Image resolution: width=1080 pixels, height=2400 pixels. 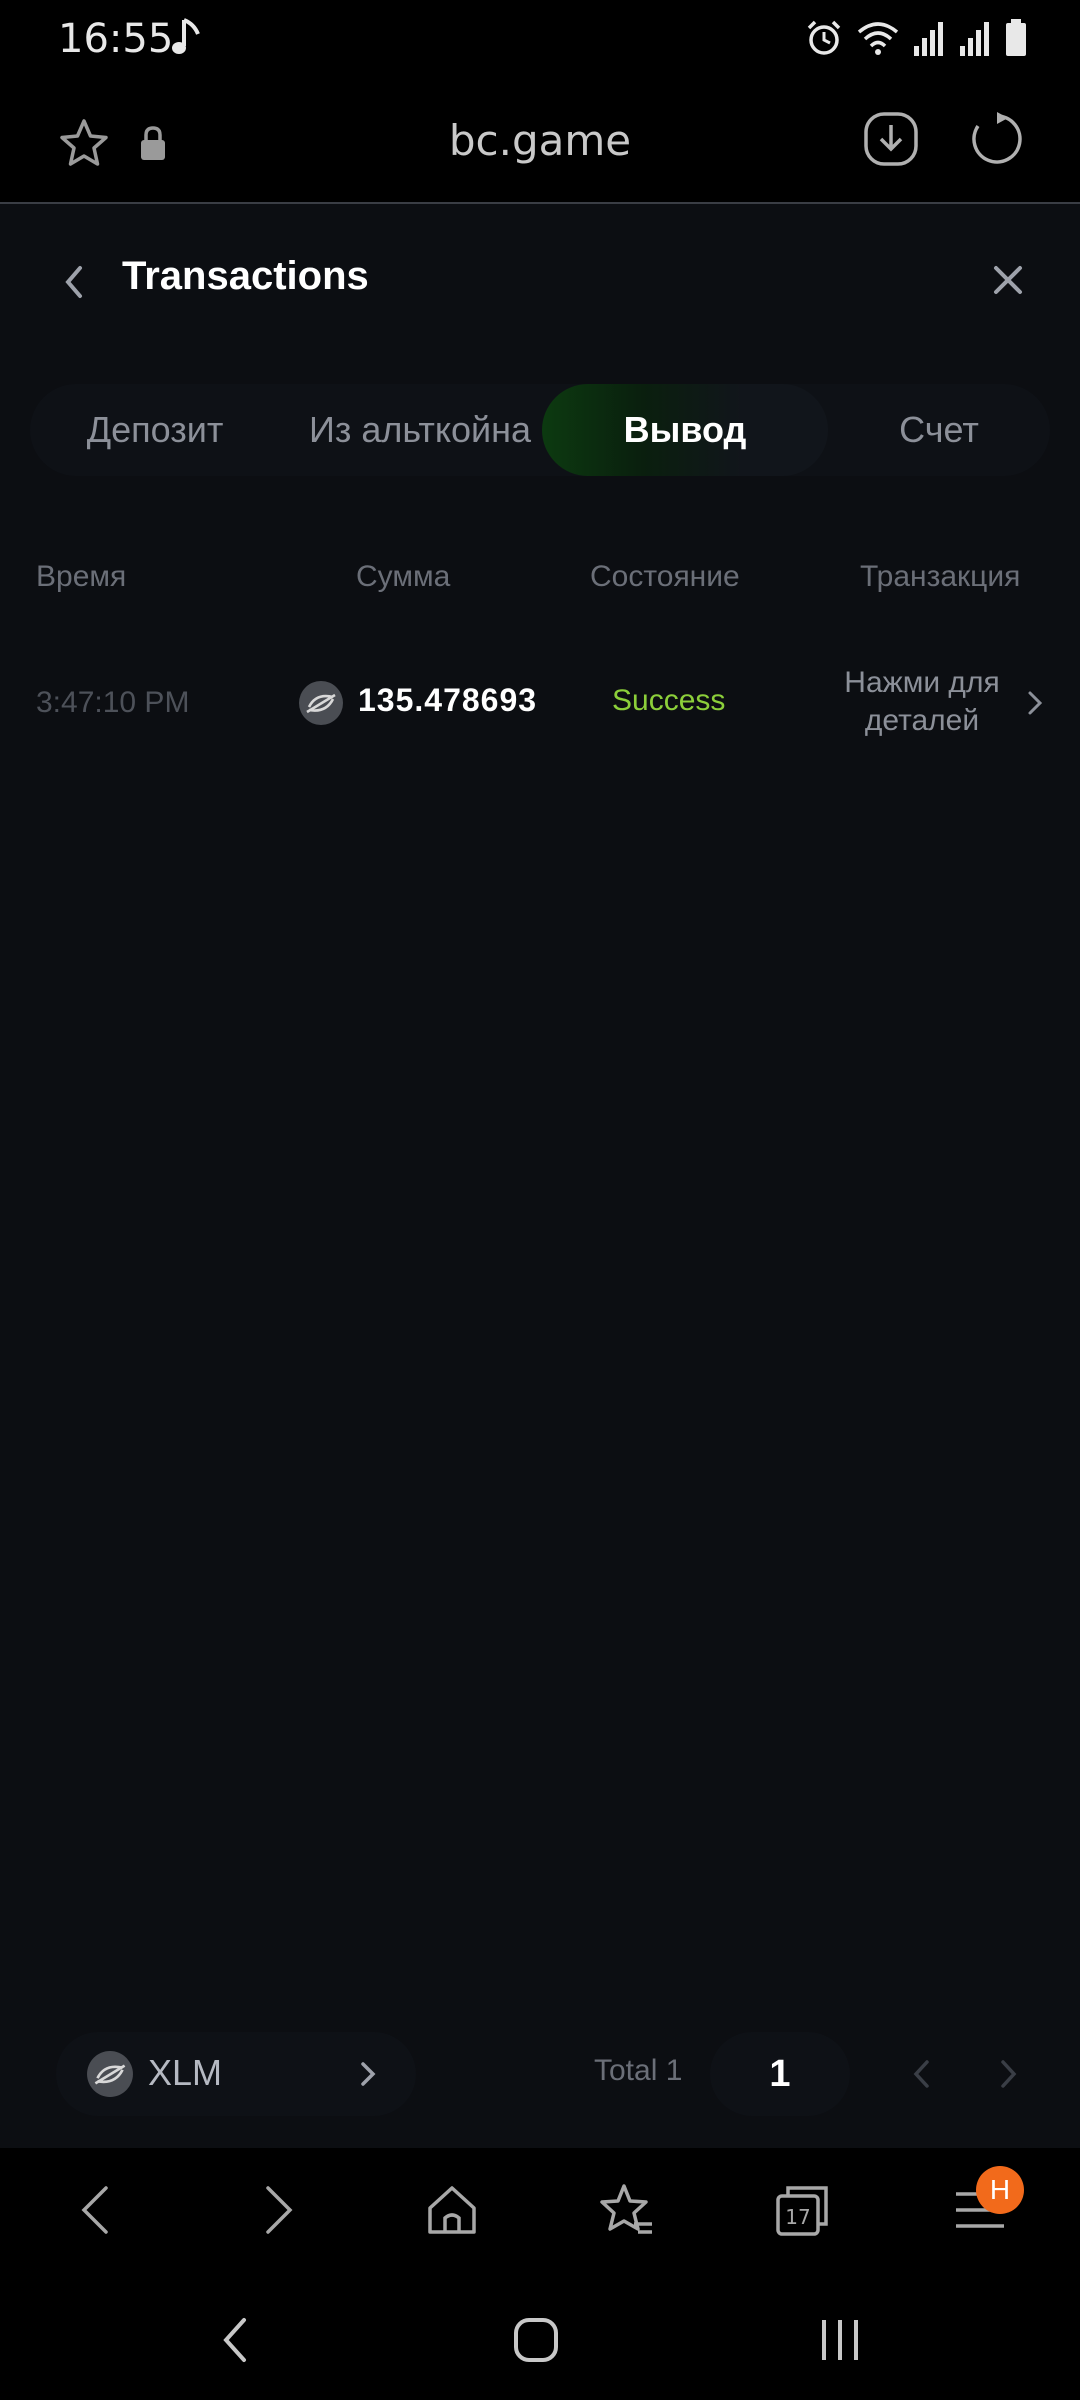 What do you see at coordinates (536, 2340) in the screenshot?
I see `system-home-icon` at bounding box center [536, 2340].